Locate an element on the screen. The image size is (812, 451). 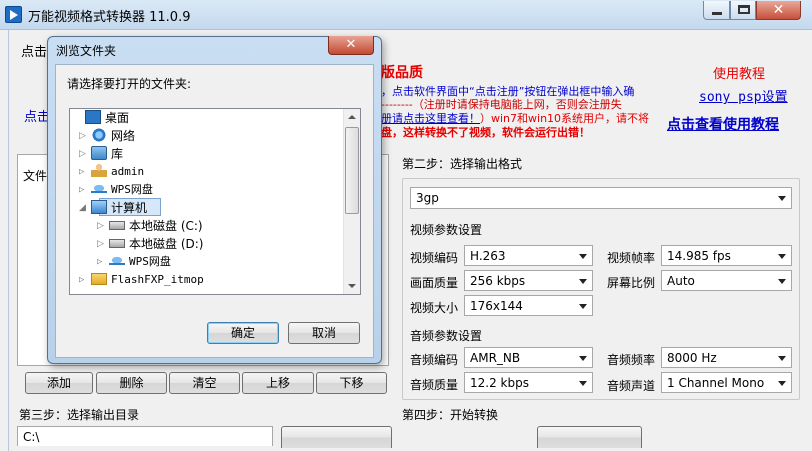
user-folder-icon is located at coordinates (99, 170).